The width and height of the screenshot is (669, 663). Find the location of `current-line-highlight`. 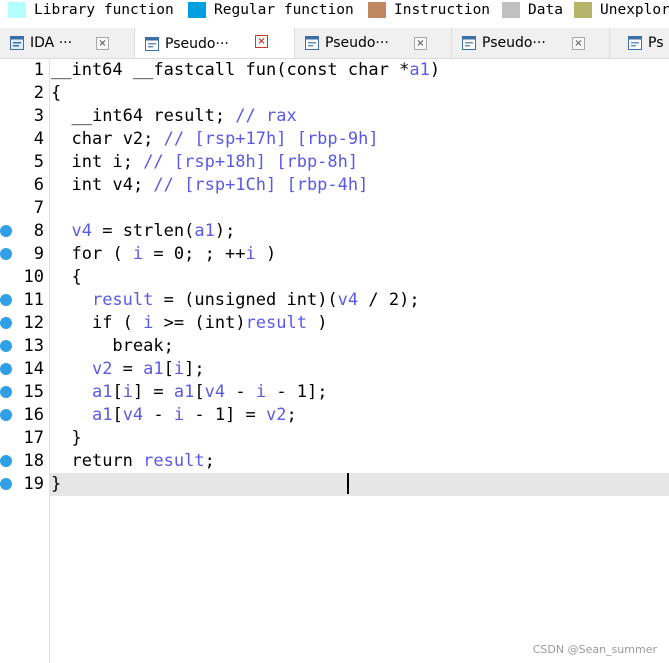

current-line-highlight is located at coordinates (359, 484).